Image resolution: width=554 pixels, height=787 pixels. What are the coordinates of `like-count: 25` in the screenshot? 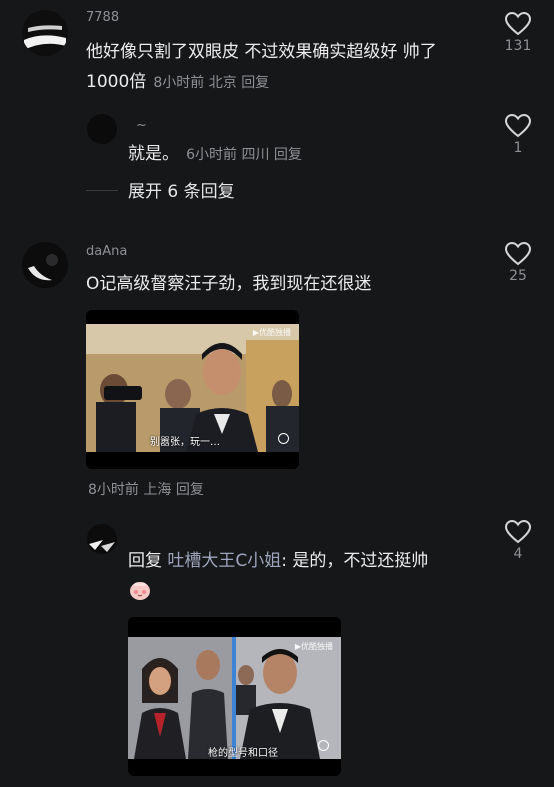 It's located at (518, 276).